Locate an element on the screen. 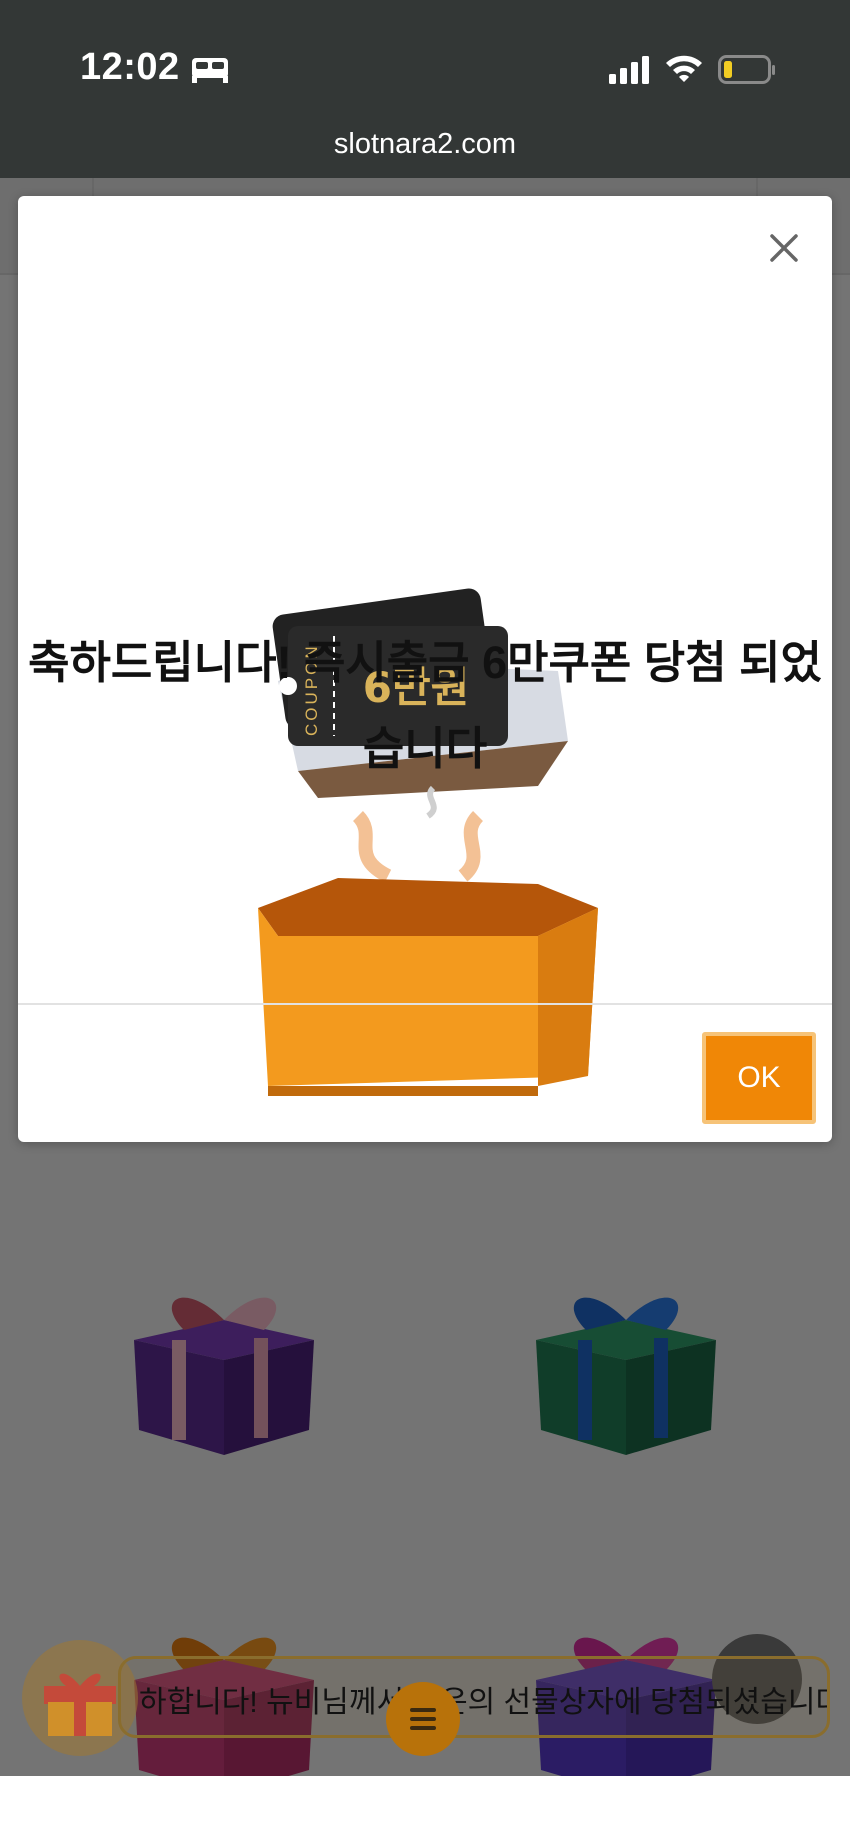 The width and height of the screenshot is (850, 1848). congrats-line-2: 습니다 is located at coordinates (425, 748).